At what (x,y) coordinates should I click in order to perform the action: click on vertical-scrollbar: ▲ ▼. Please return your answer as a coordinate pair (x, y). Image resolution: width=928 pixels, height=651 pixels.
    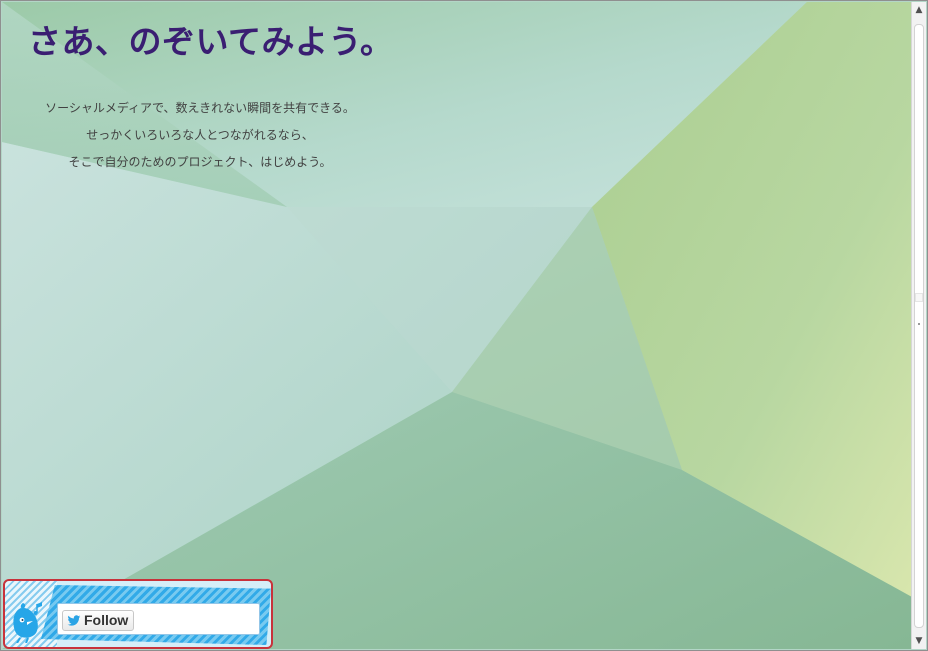
    Looking at the image, I should click on (918, 325).